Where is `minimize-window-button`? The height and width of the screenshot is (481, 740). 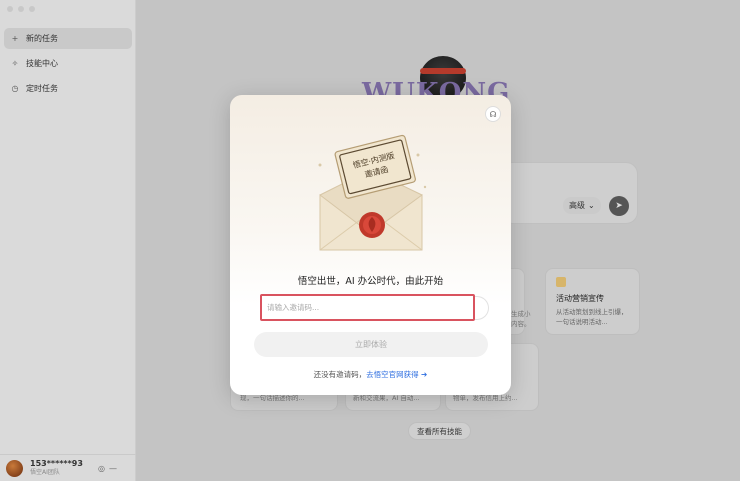
minimize-window-button is located at coordinates (21, 9).